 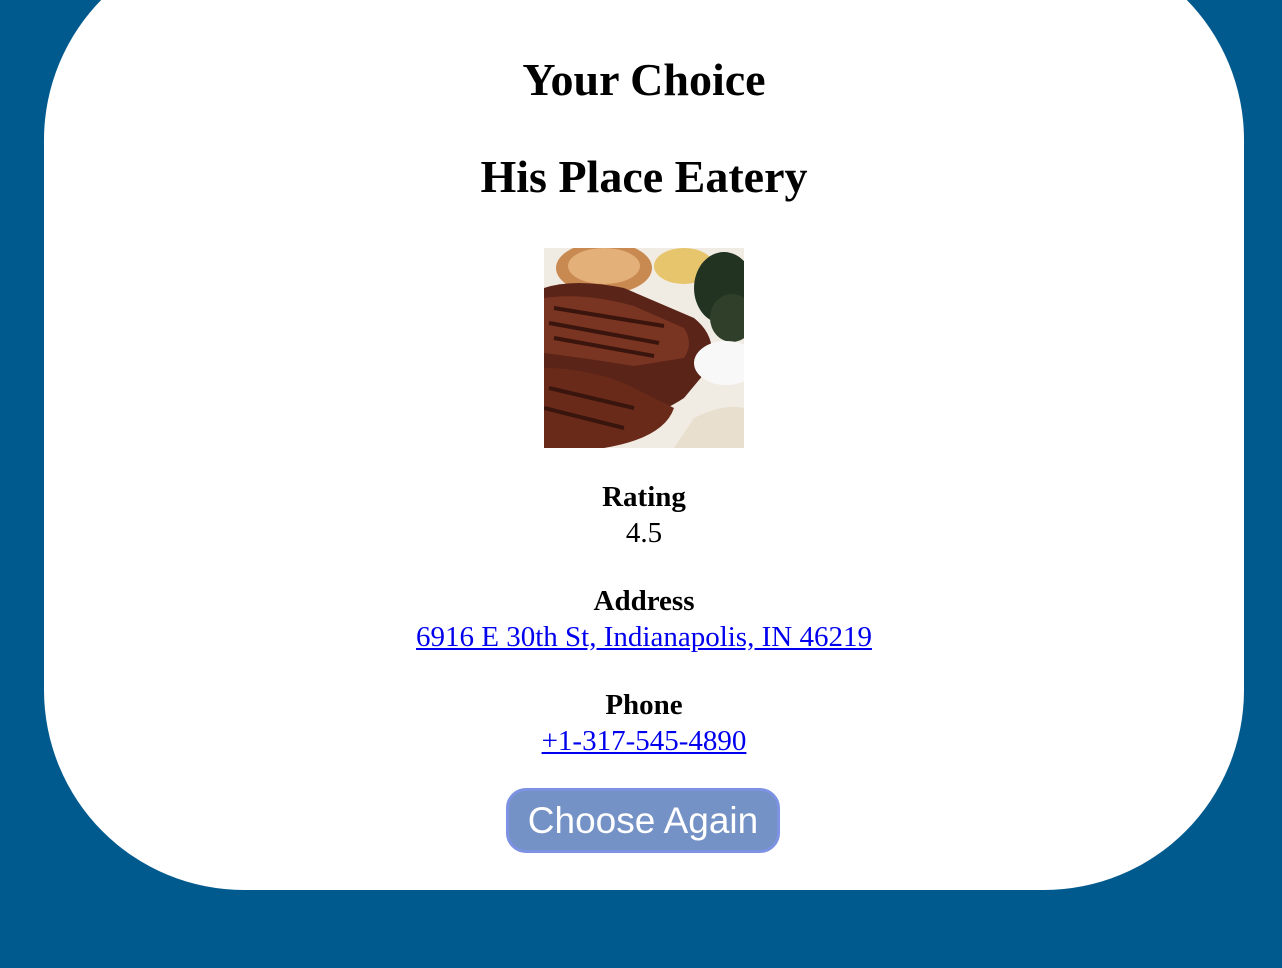 I want to click on ribs-plate-image, so click(x=644, y=348).